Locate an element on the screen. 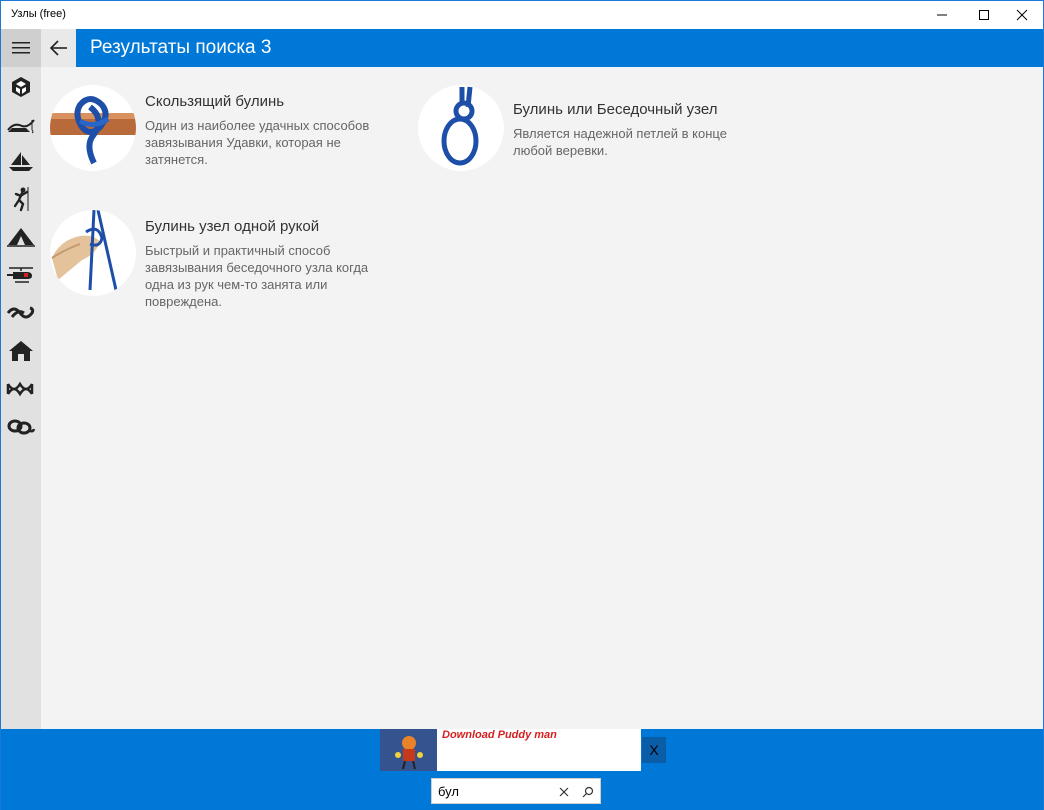 This screenshot has width=1044, height=810. nav-item-camping is located at coordinates (21, 237).